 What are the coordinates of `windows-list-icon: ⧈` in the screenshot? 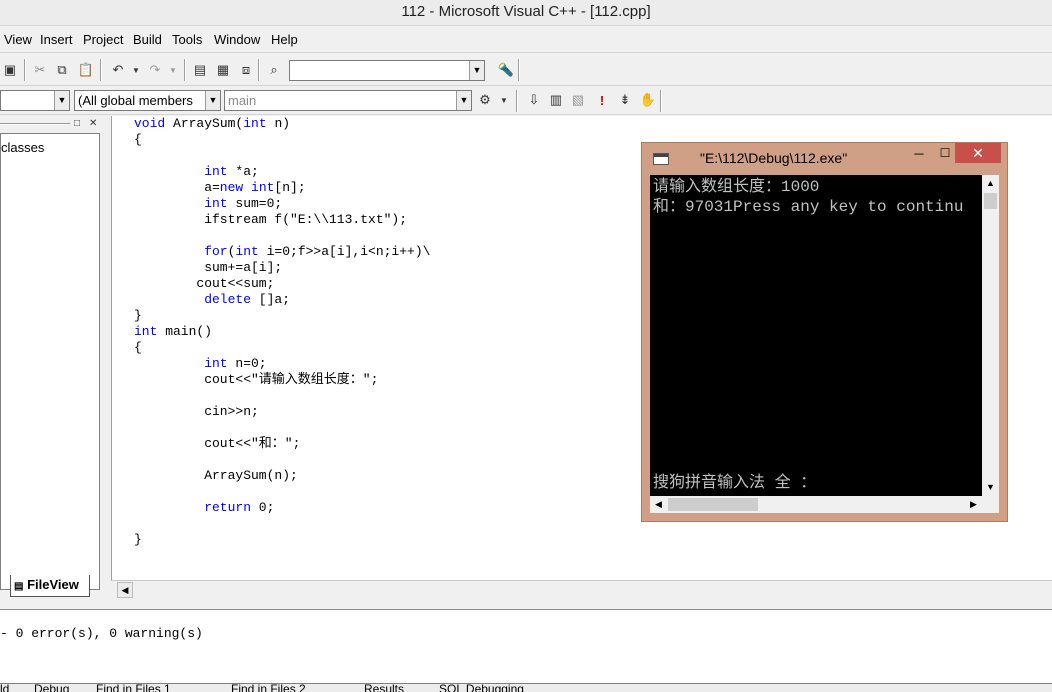 It's located at (246, 70).